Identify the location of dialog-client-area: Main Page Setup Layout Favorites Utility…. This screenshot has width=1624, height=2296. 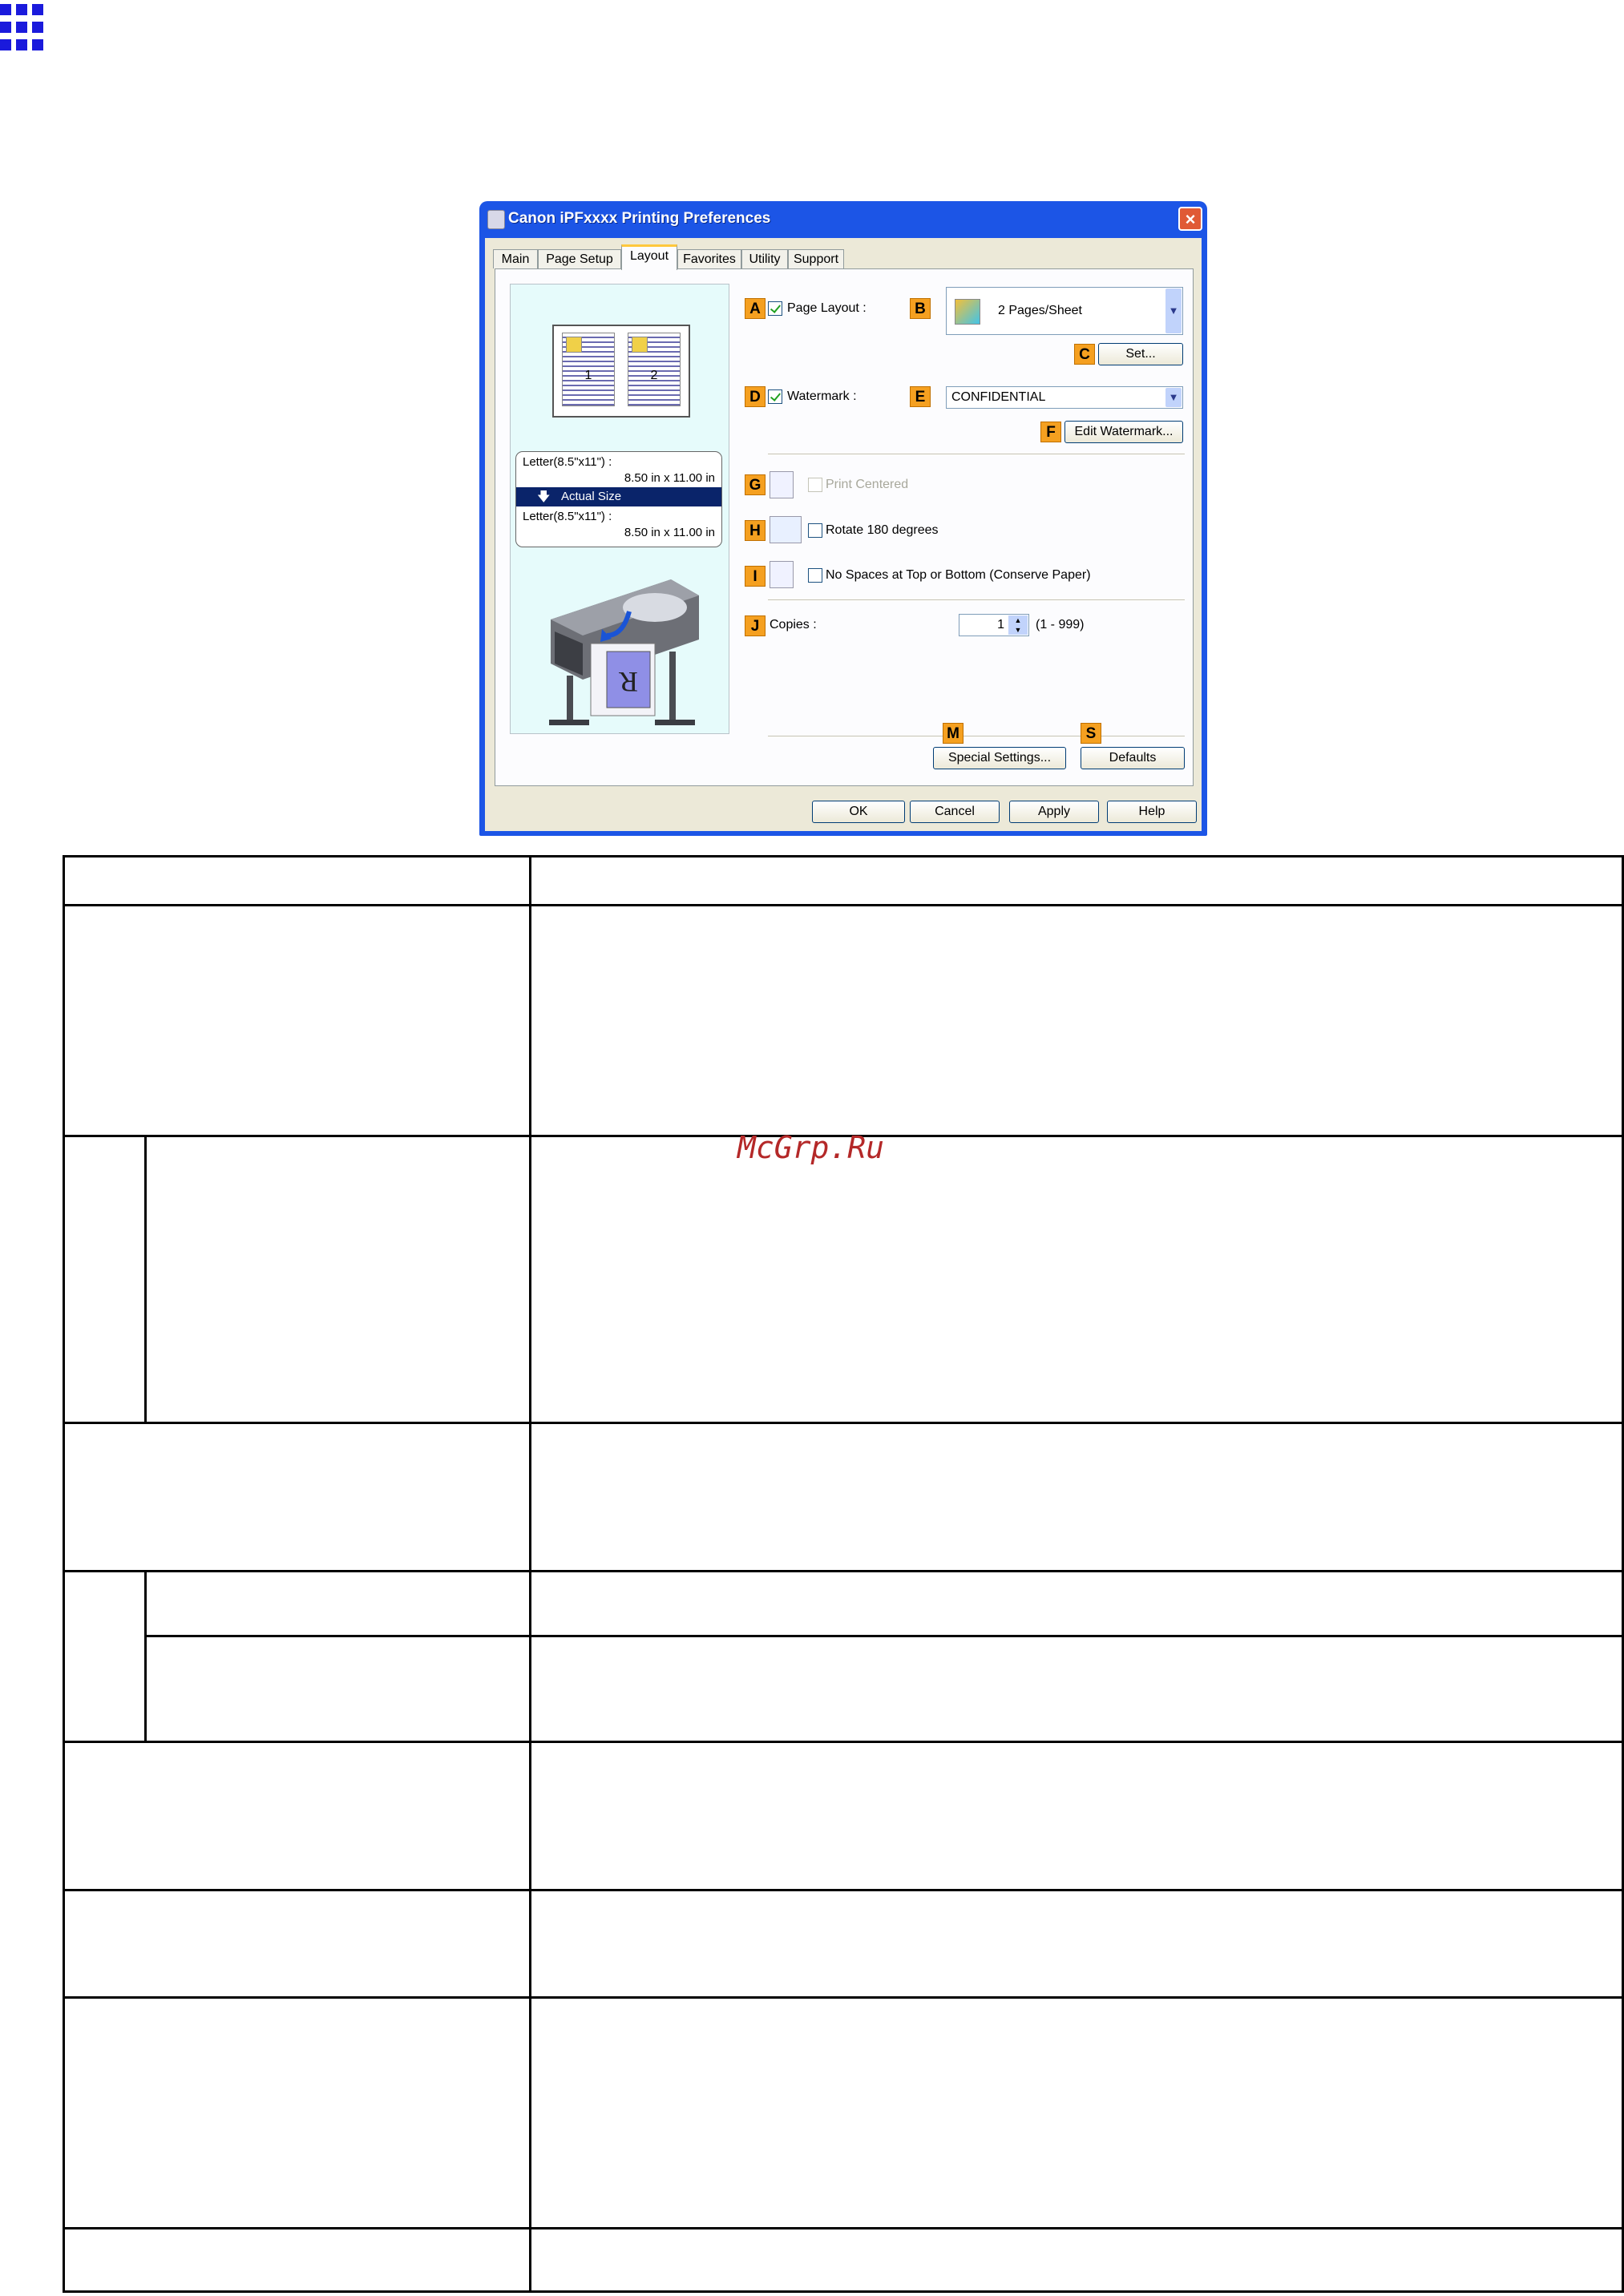
(843, 534).